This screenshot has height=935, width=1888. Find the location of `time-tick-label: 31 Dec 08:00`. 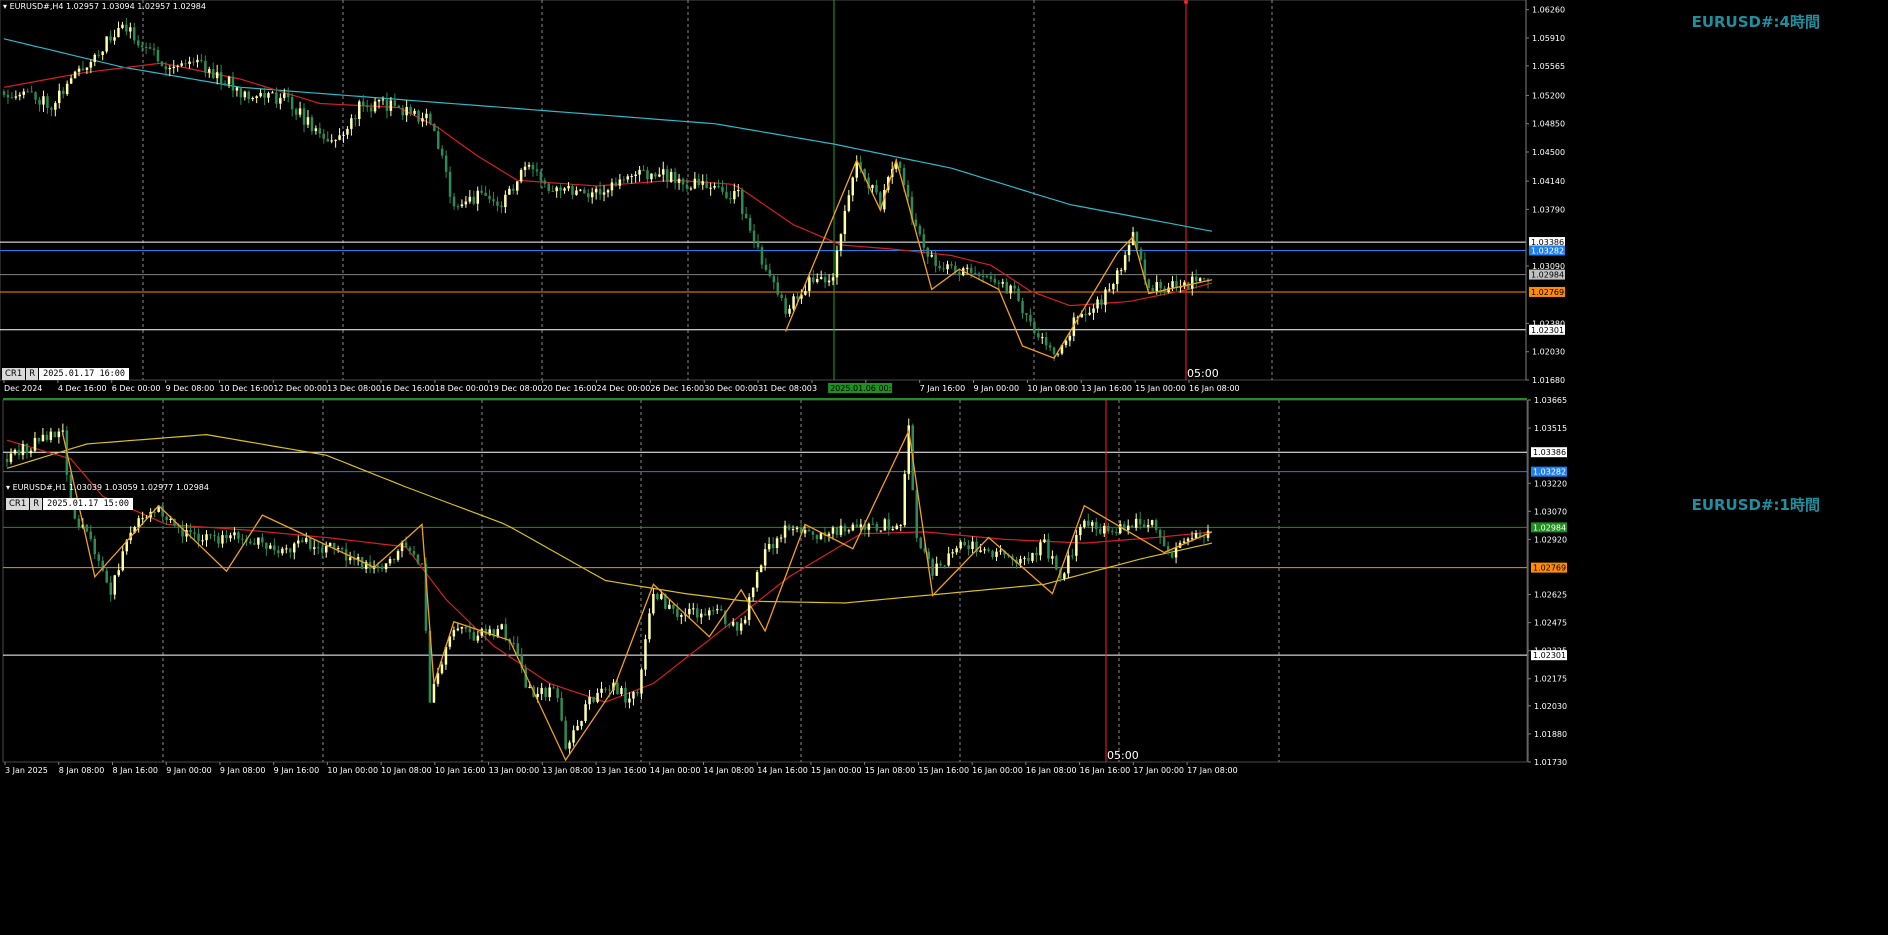

time-tick-label: 31 Dec 08:00 is located at coordinates (785, 388).